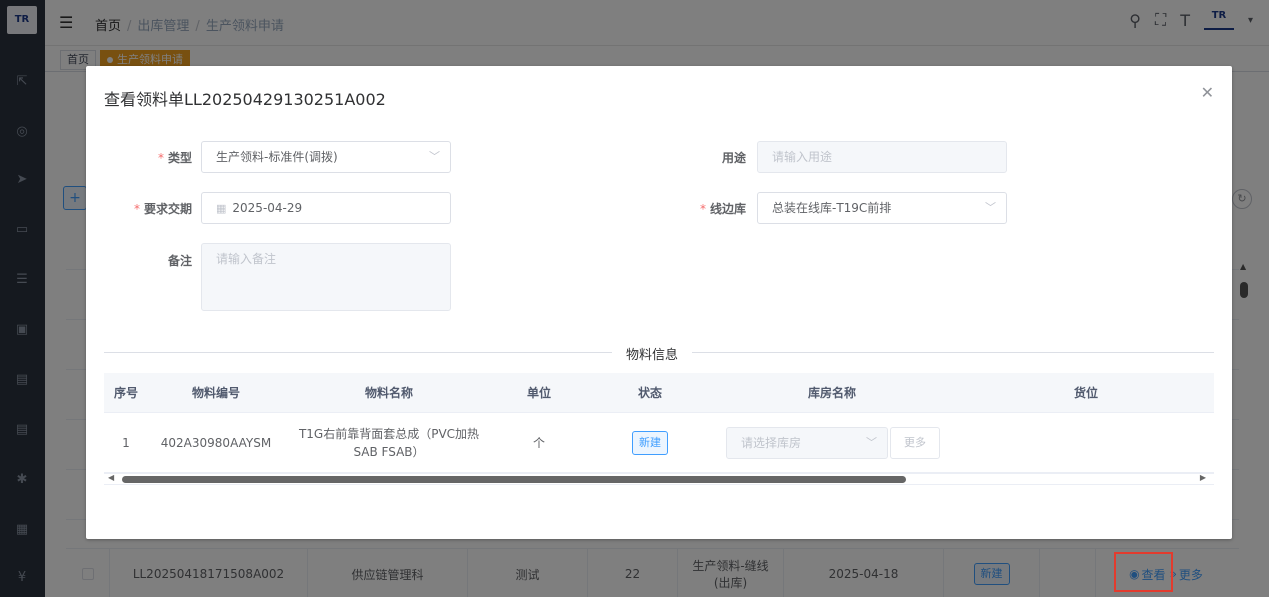 This screenshot has width=1269, height=597. Describe the element at coordinates (126, 442) in the screenshot. I see `row-index: 1` at that location.